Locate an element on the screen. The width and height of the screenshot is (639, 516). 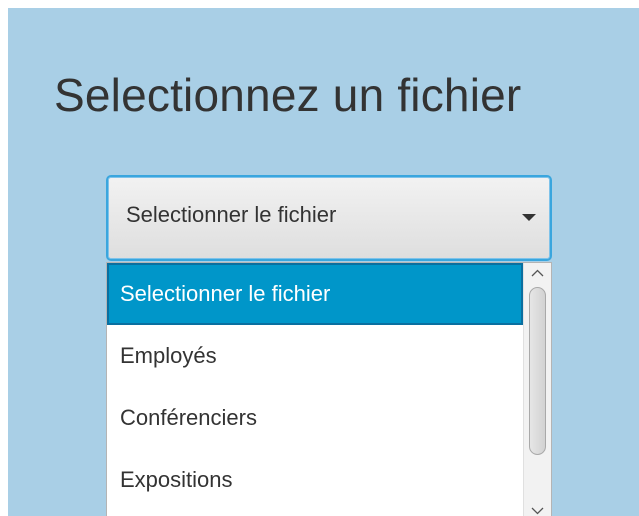
dropdown-scrollbar is located at coordinates (537, 389).